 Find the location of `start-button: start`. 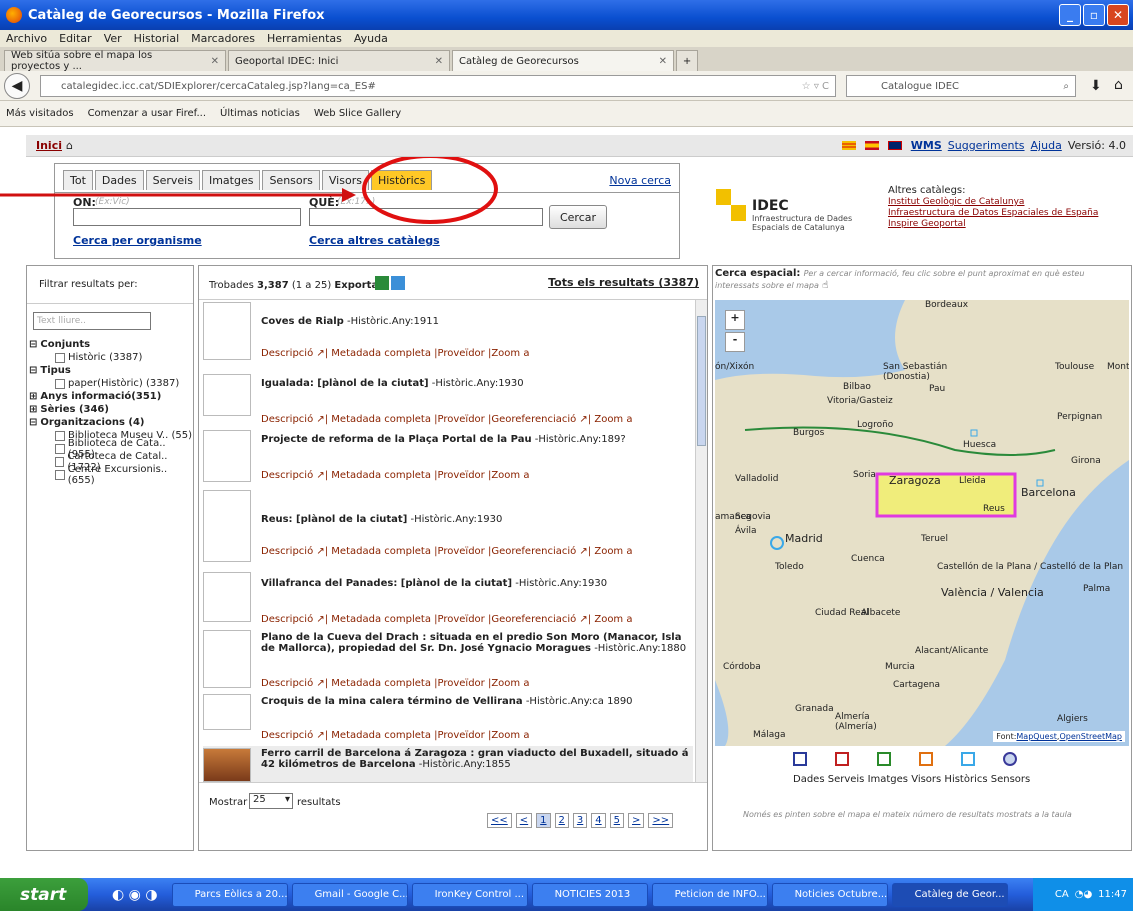

start-button: start is located at coordinates (44, 894).